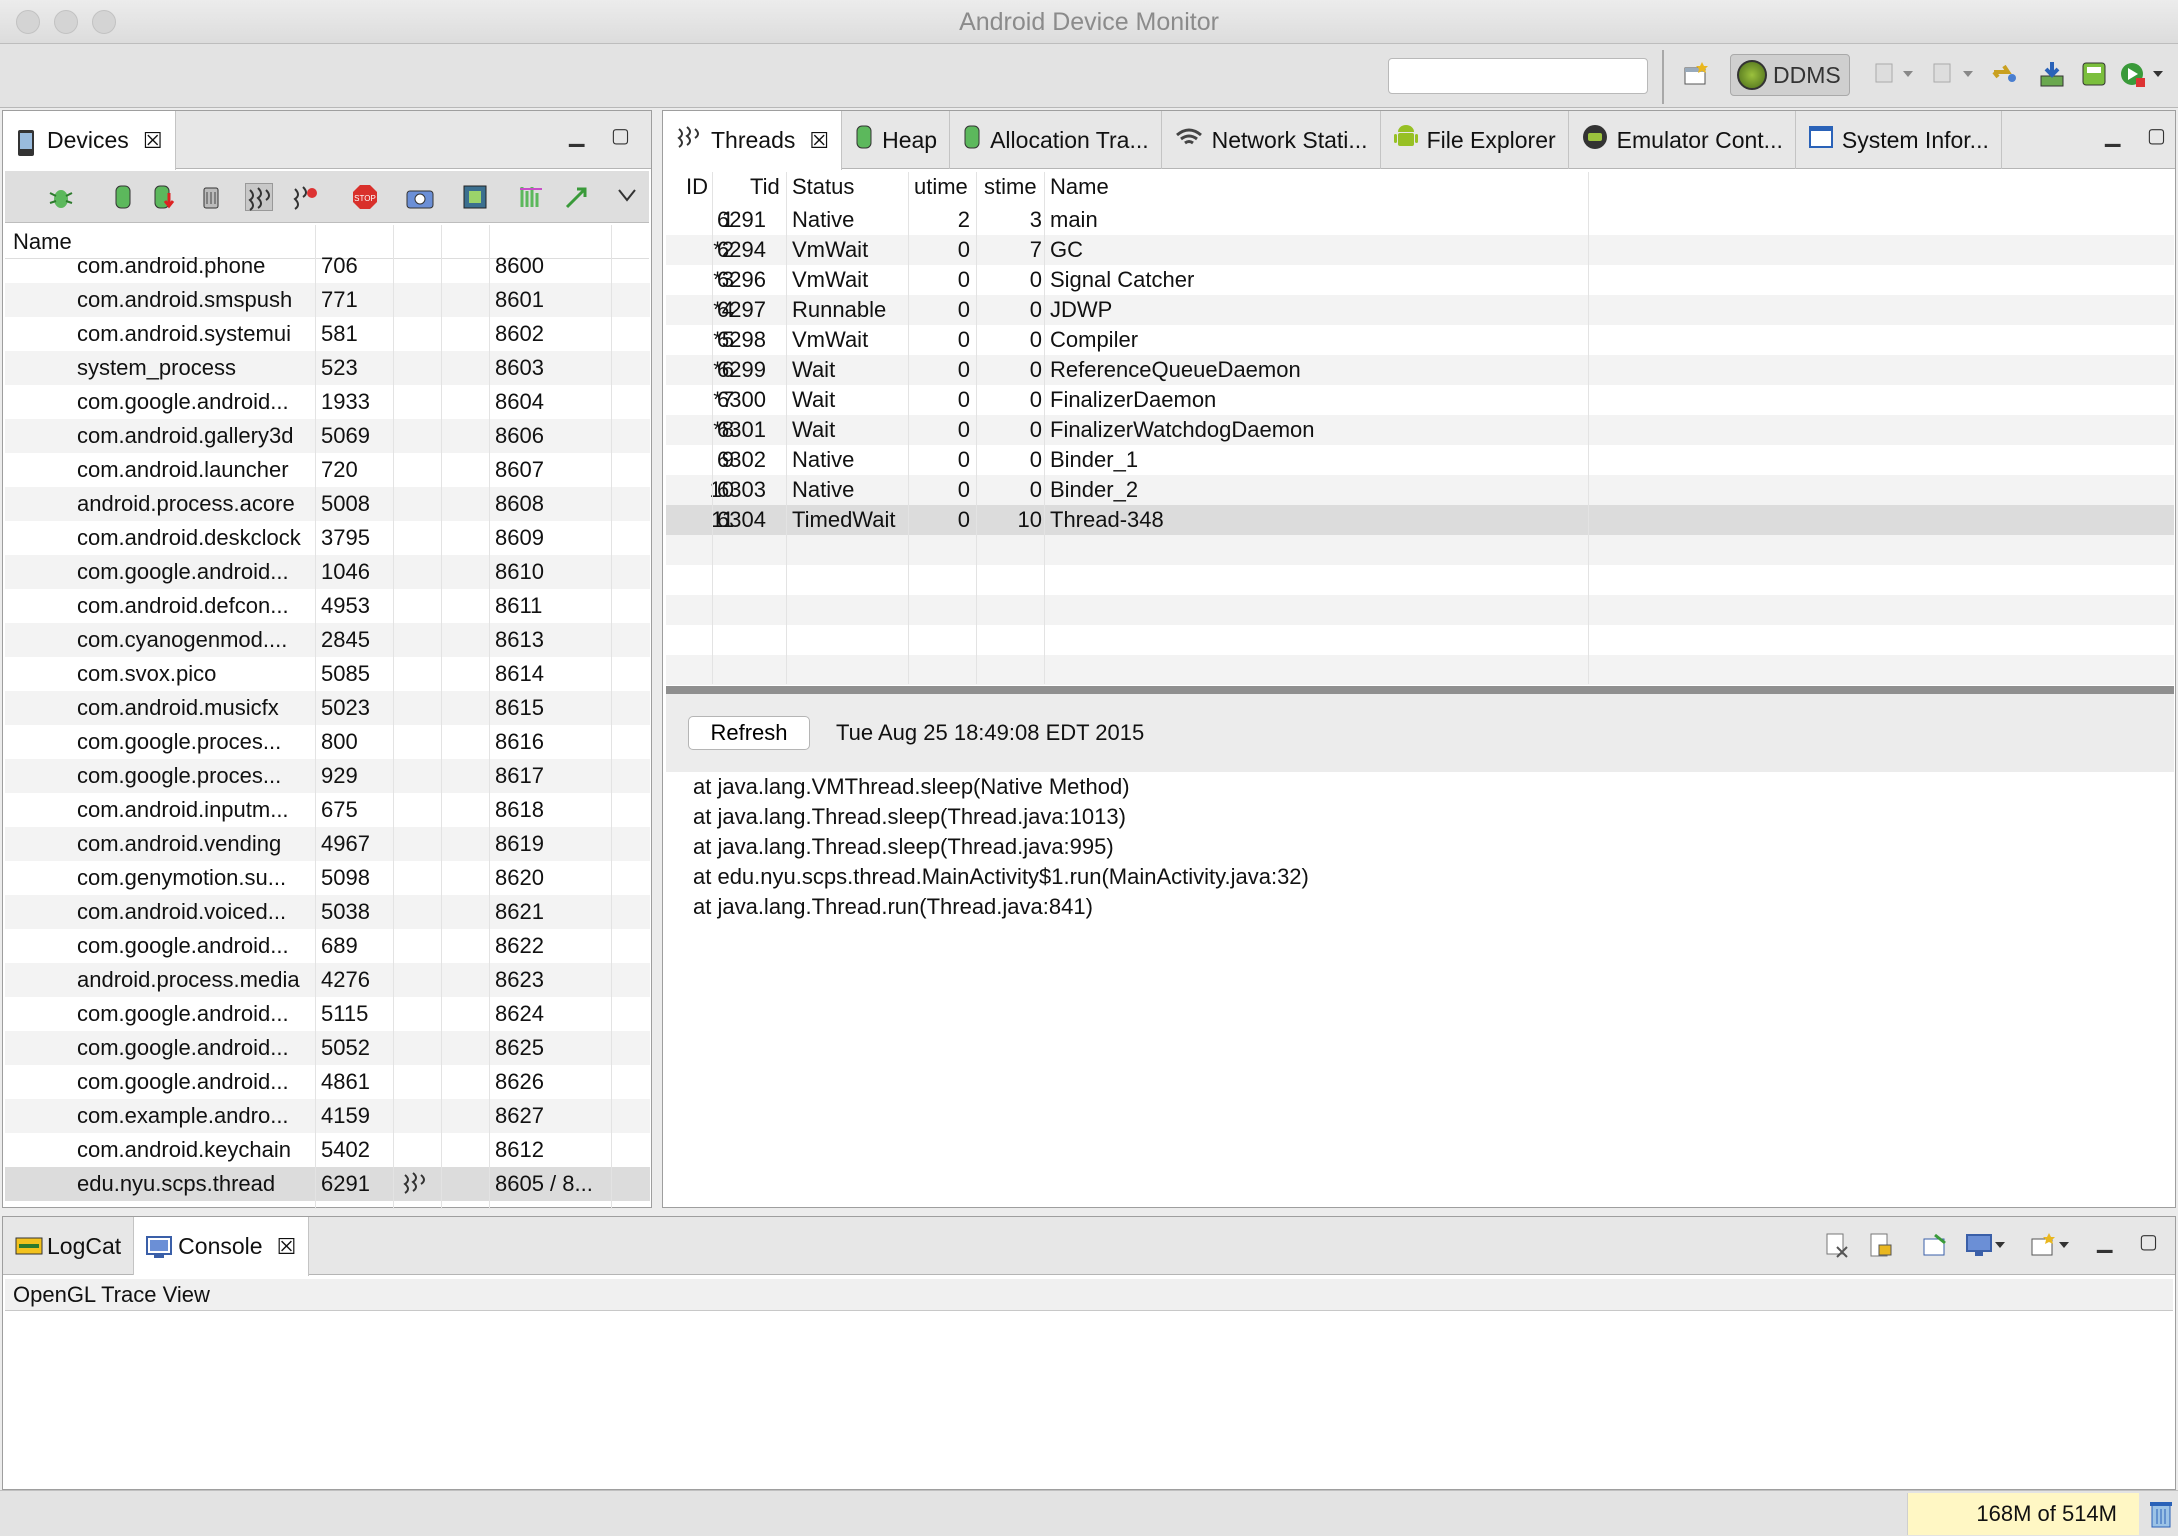 The width and height of the screenshot is (2178, 1536). What do you see at coordinates (327, 878) in the screenshot?
I see `device-process-row: com.genymotion.su... 5098 8620` at bounding box center [327, 878].